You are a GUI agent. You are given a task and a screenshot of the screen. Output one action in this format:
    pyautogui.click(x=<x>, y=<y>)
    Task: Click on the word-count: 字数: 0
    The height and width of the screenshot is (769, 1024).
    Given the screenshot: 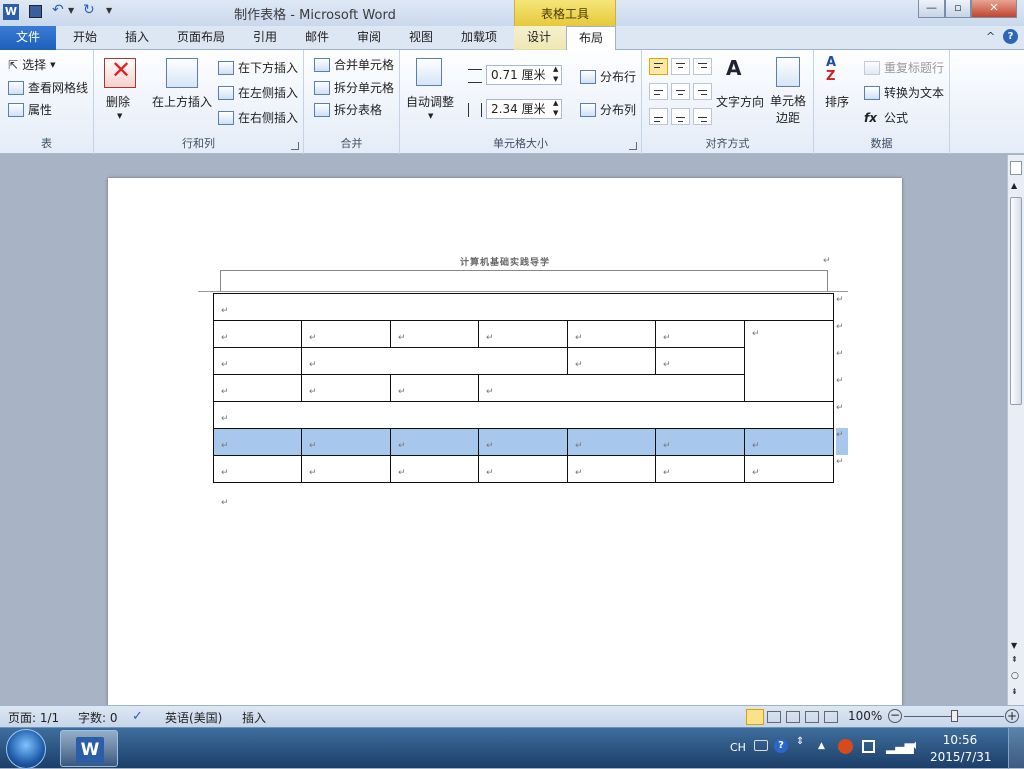 What is the action you would take?
    pyautogui.click(x=98, y=717)
    